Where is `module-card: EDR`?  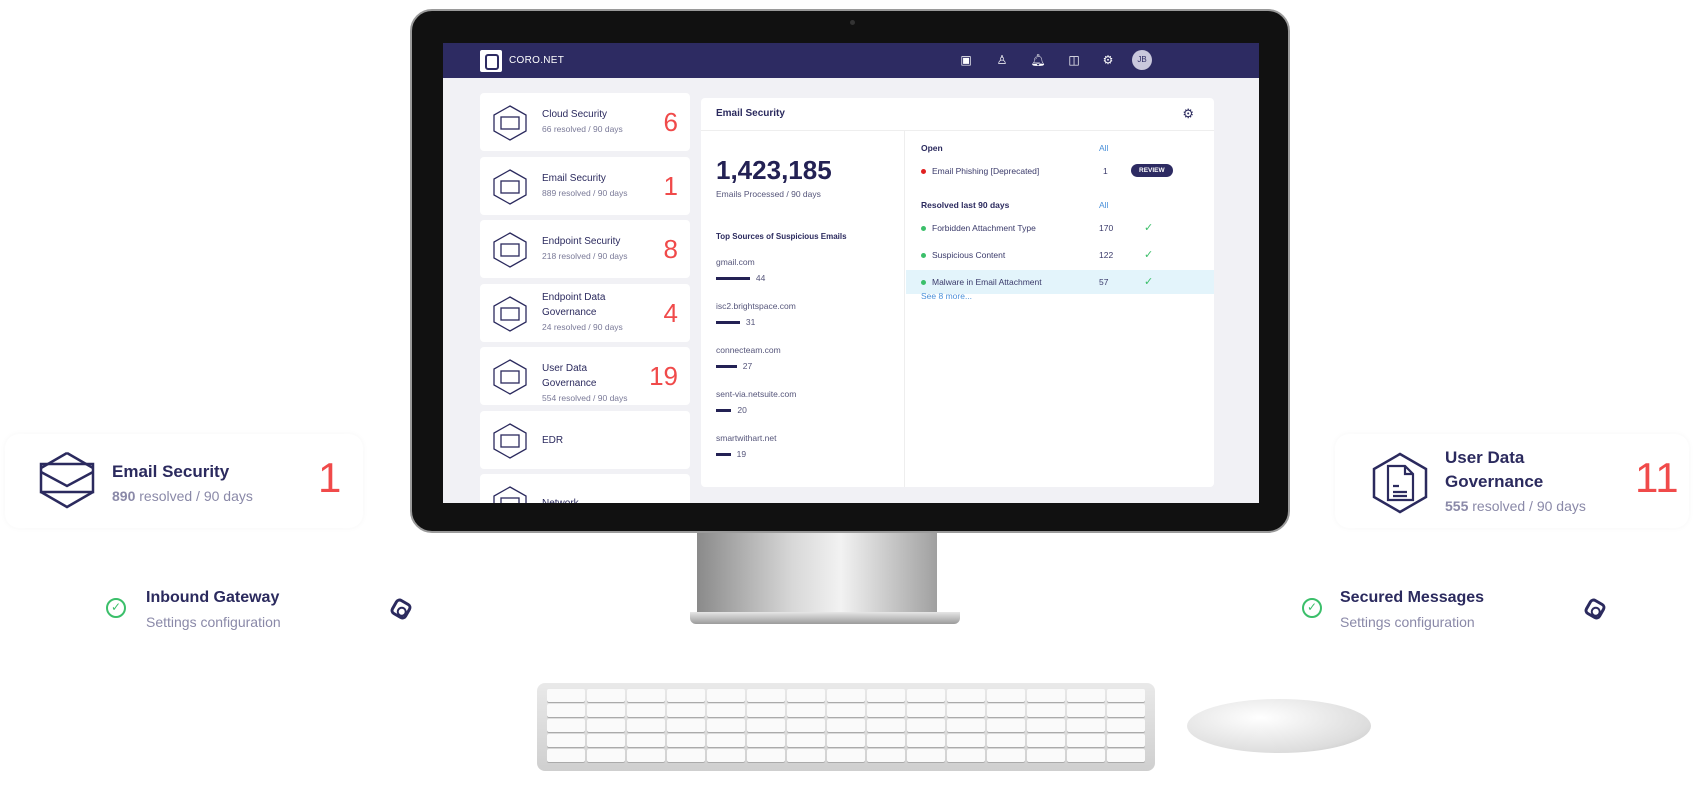 module-card: EDR is located at coordinates (585, 439).